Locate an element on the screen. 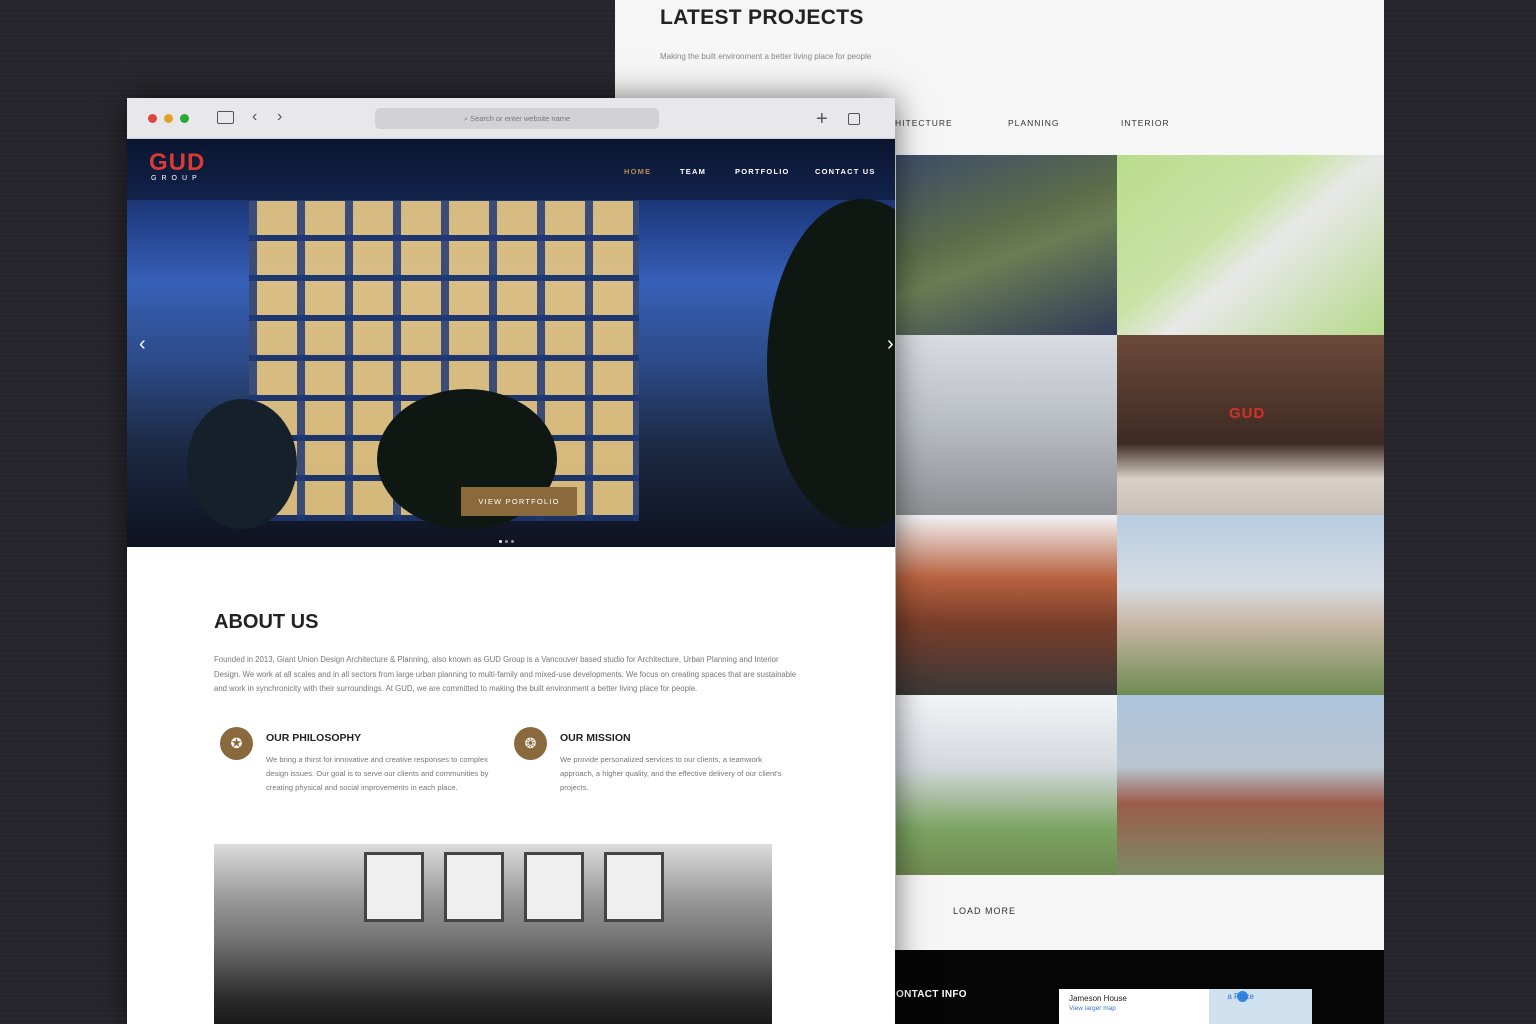  address-bar: ⌕ Search or enter website name is located at coordinates (517, 118).